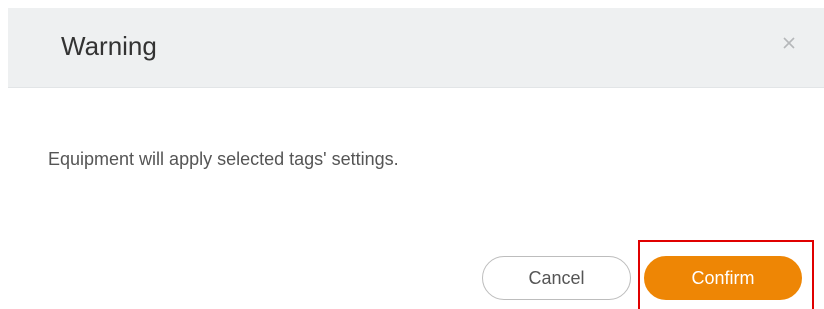  Describe the element at coordinates (556, 278) in the screenshot. I see `cancel-button: Cancel` at that location.